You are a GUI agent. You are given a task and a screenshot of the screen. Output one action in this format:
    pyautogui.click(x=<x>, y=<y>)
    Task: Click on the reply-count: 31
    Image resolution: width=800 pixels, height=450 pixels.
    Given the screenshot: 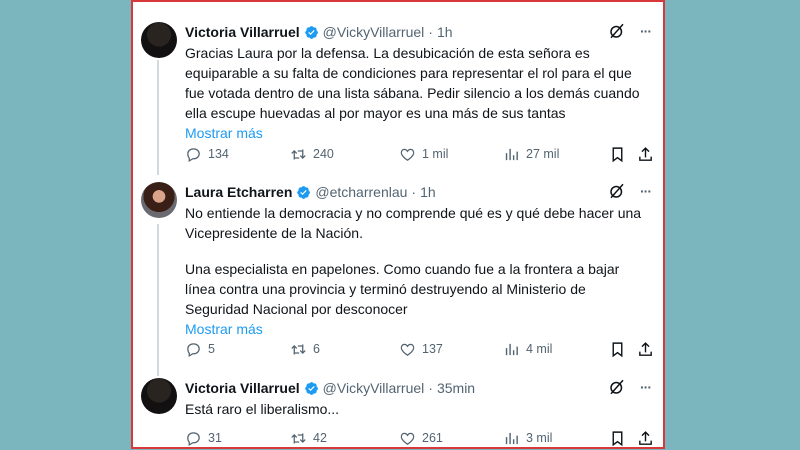 What is the action you would take?
    pyautogui.click(x=215, y=438)
    